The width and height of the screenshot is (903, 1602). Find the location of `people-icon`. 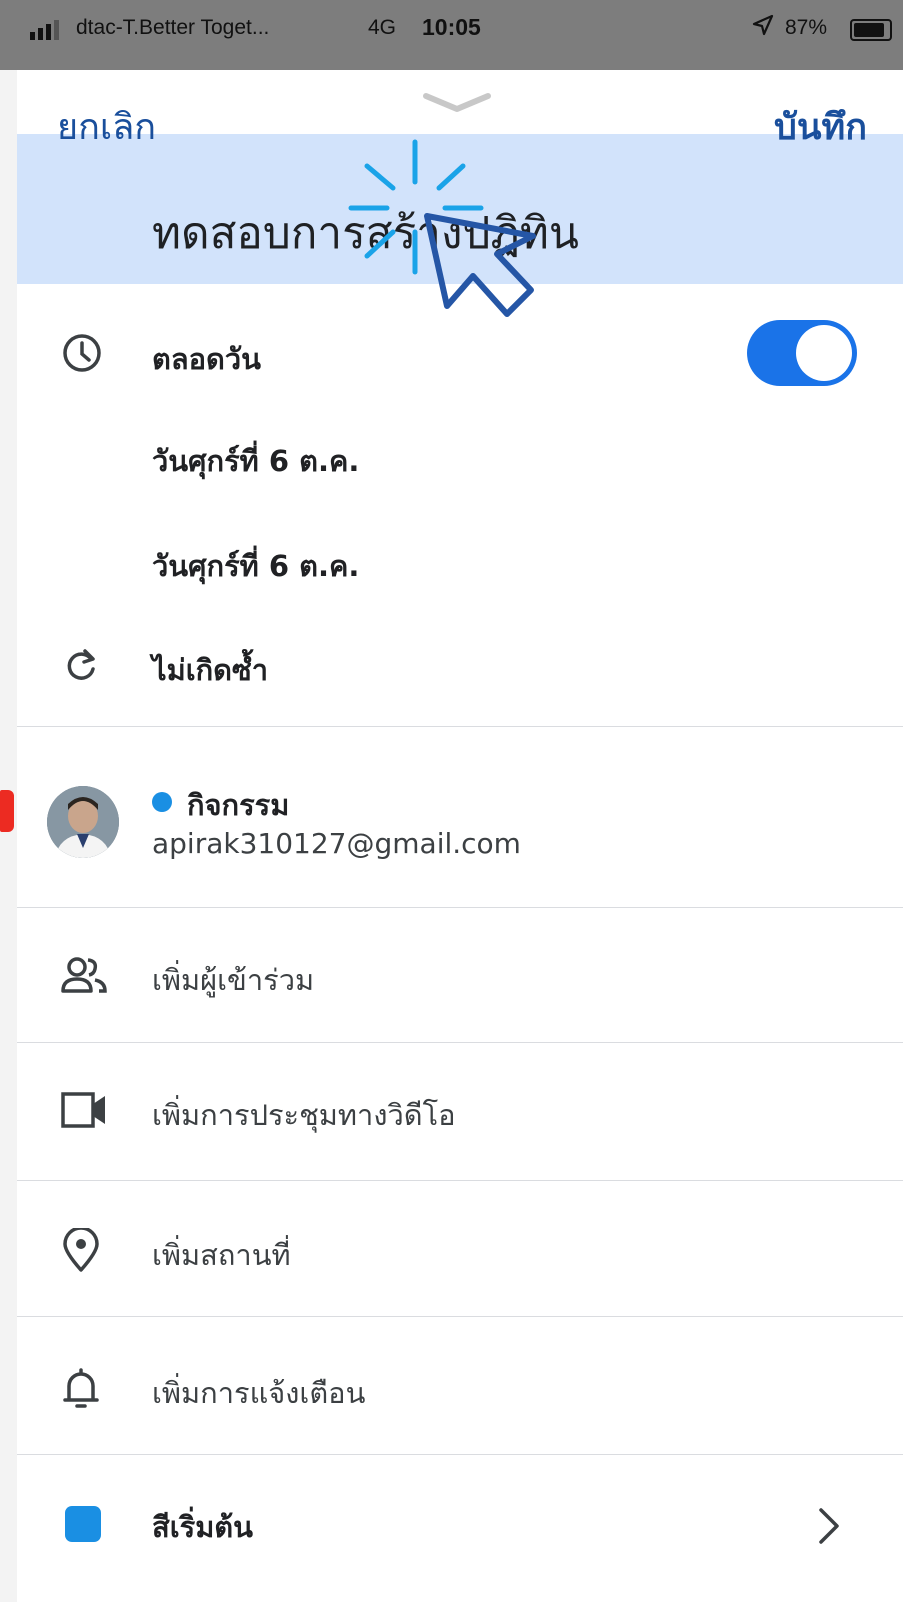

people-icon is located at coordinates (84, 977).